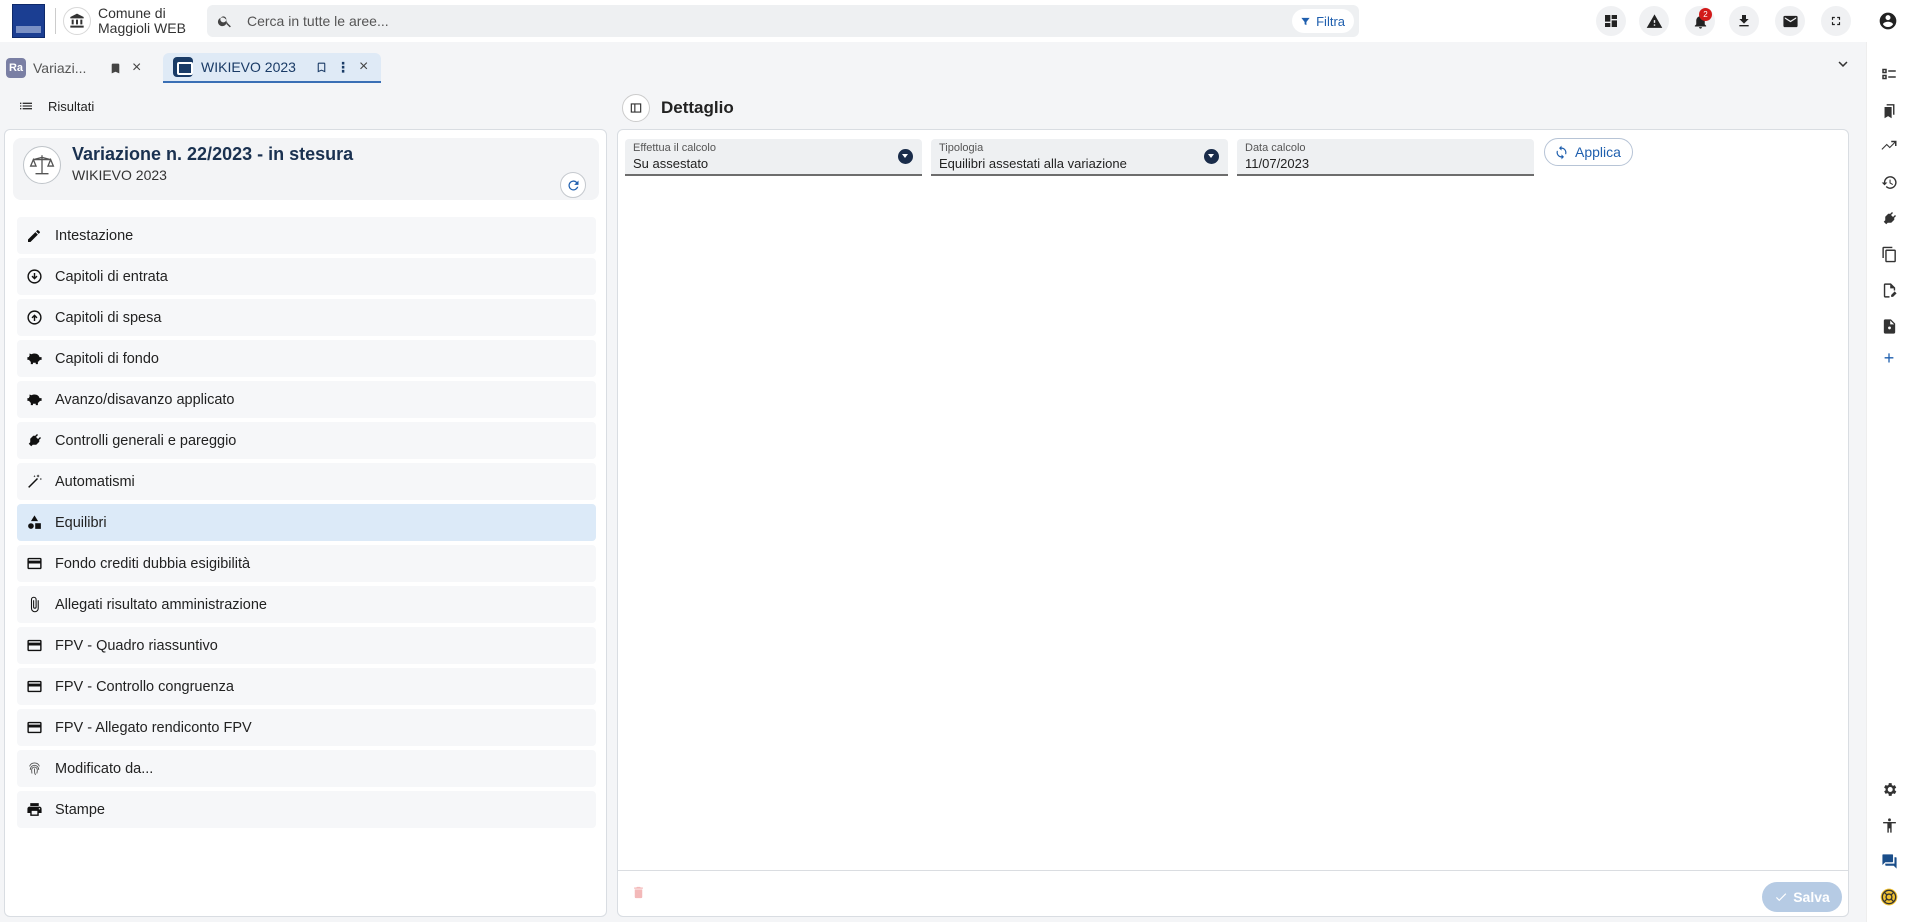  What do you see at coordinates (321, 67) in the screenshot?
I see `bookmark-outline-icon` at bounding box center [321, 67].